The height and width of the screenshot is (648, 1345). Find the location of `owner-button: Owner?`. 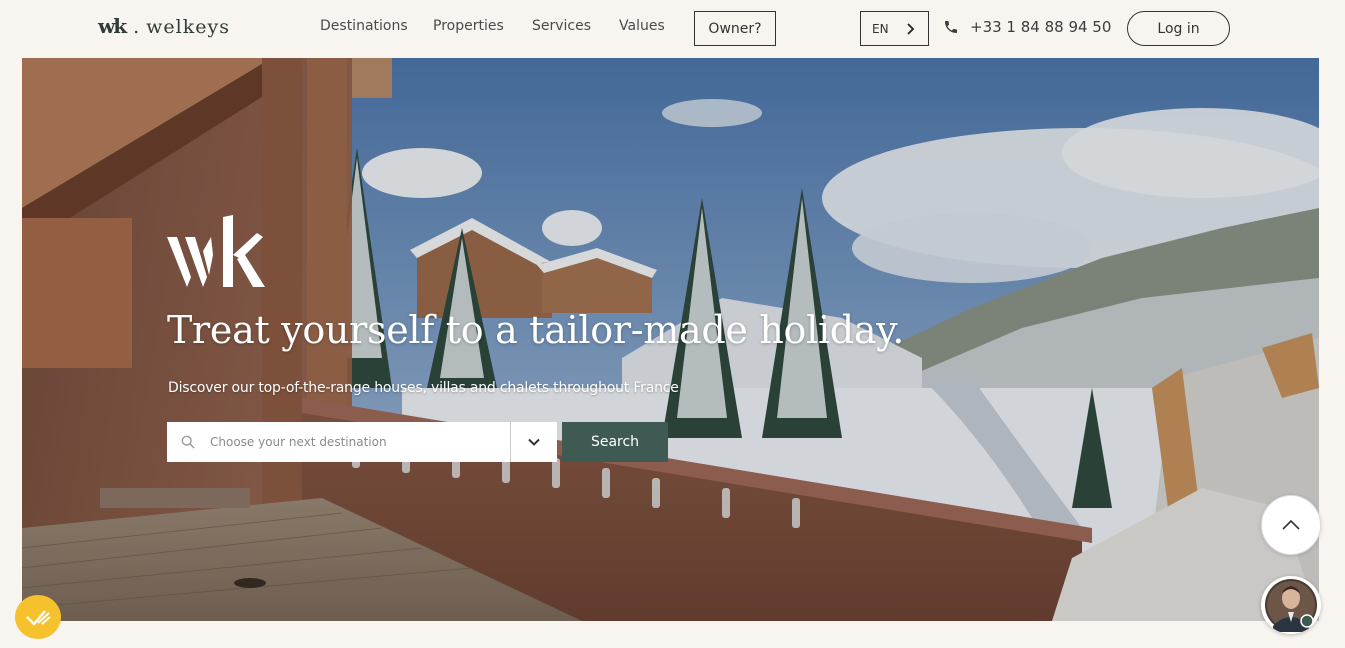

owner-button: Owner? is located at coordinates (735, 28).